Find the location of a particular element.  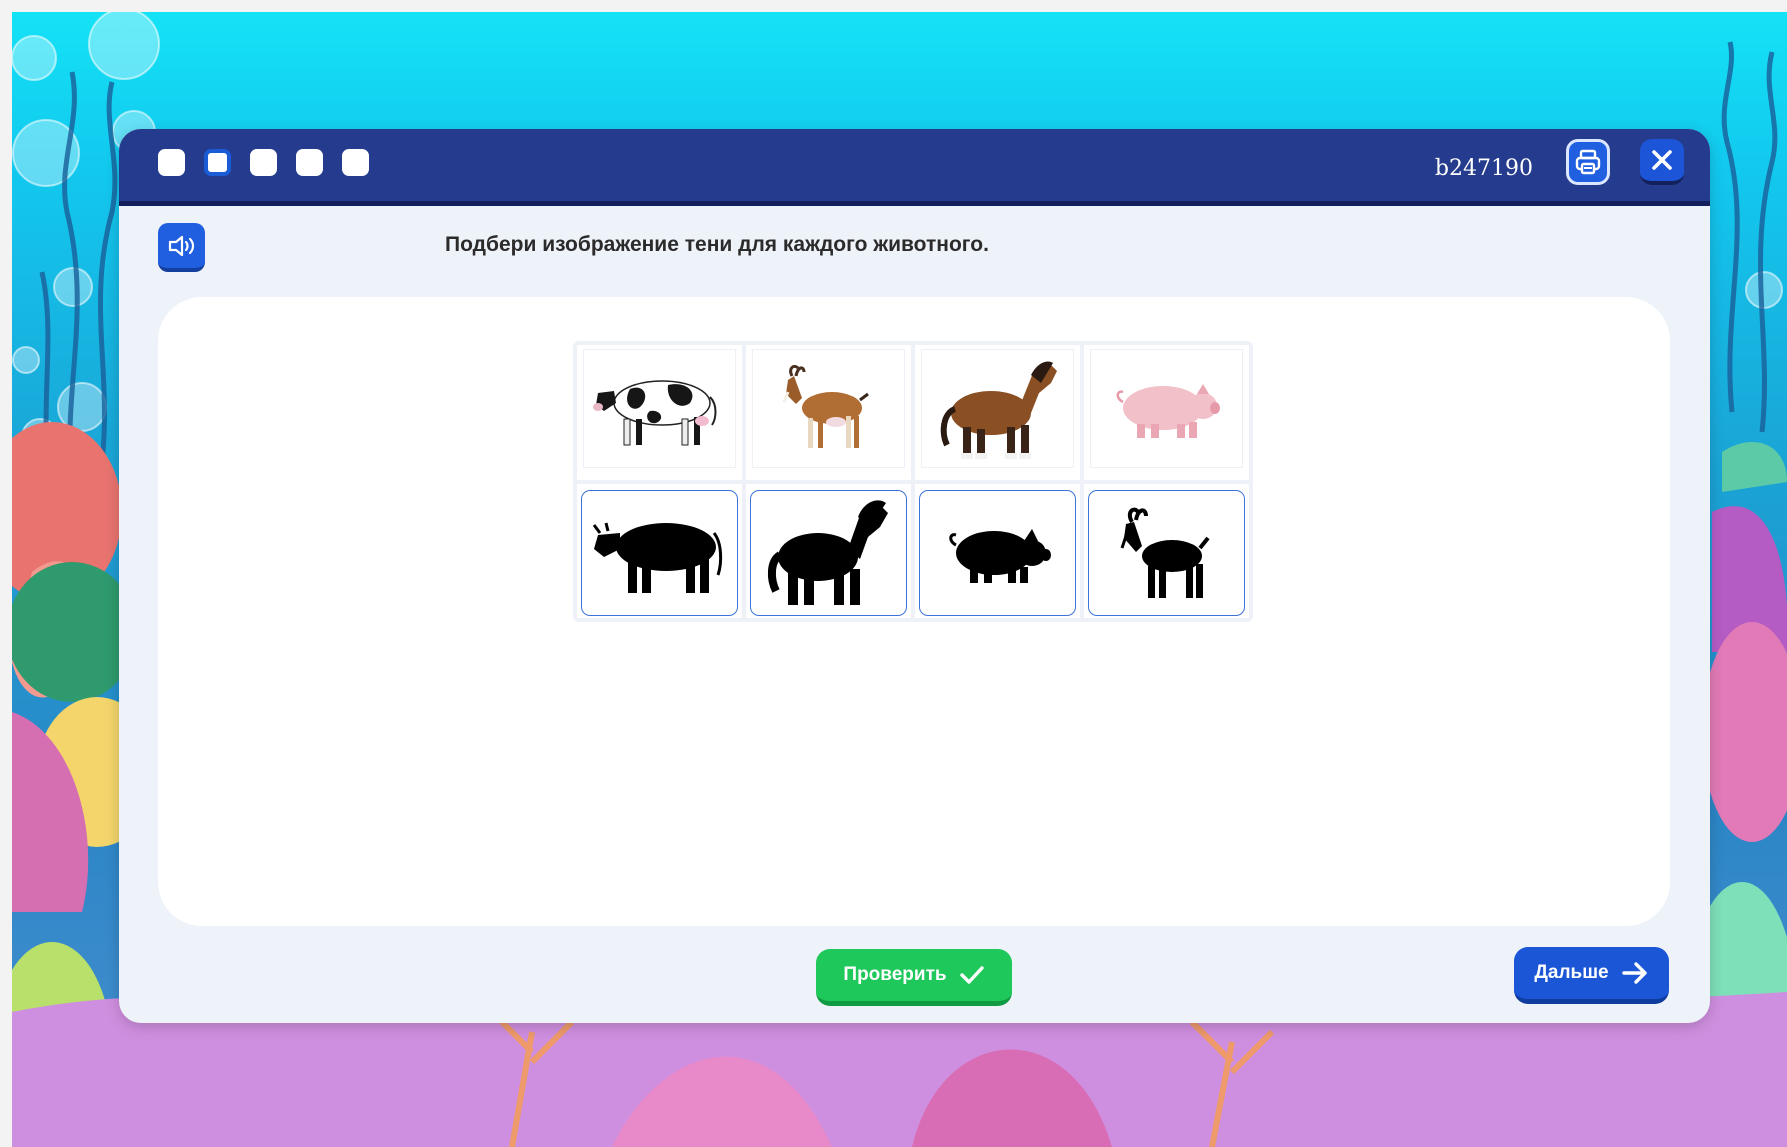

horse-photo-icon is located at coordinates (998, 410).